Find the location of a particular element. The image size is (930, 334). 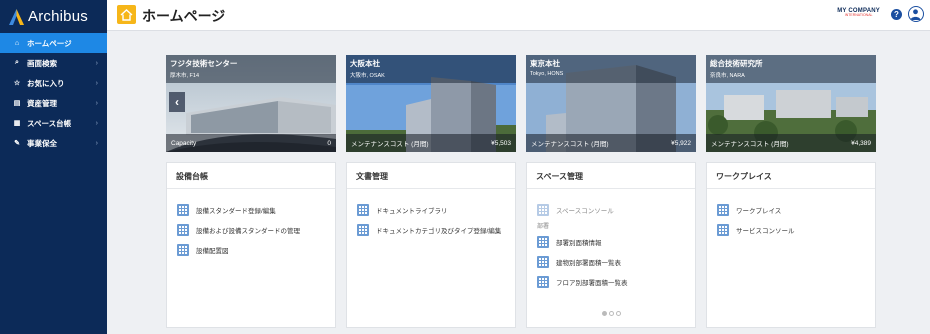

tile-name: 総合技術研究所 is located at coordinates (736, 63).